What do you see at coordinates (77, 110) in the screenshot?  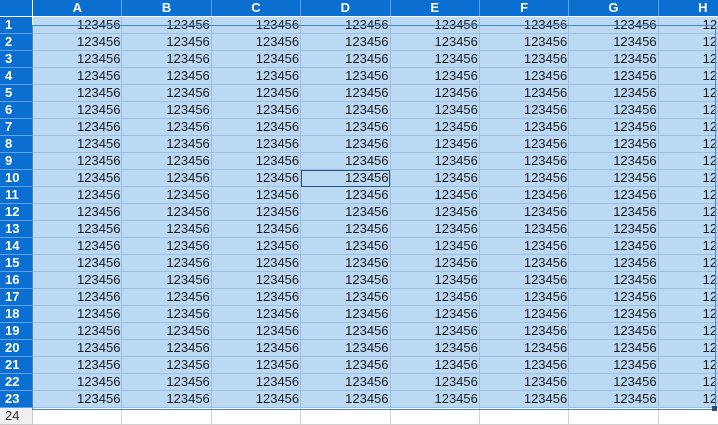 I see `cell-a6: 123456` at bounding box center [77, 110].